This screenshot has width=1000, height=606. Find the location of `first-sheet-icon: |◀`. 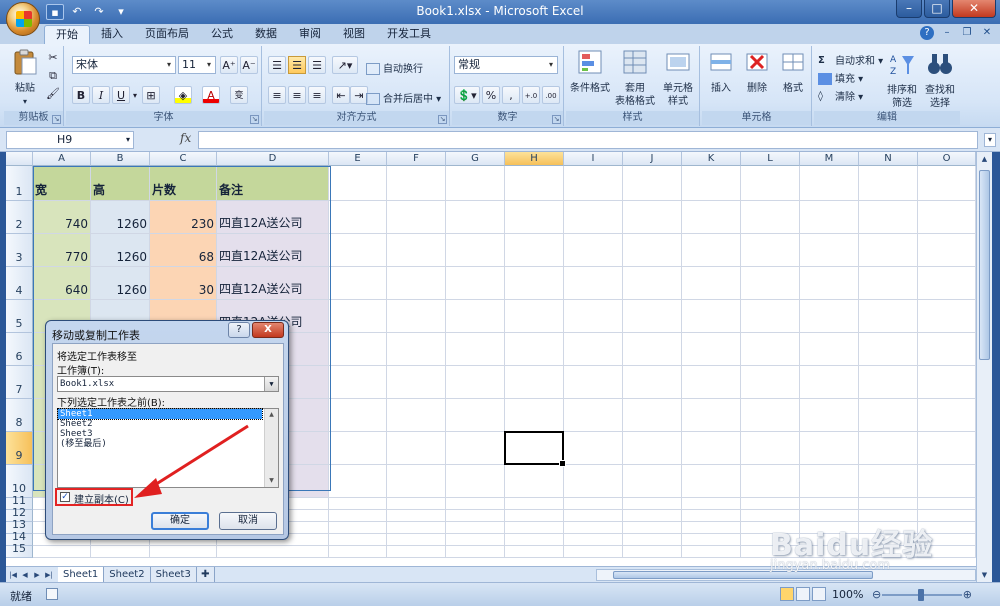

first-sheet-icon: |◀ is located at coordinates (13, 575).